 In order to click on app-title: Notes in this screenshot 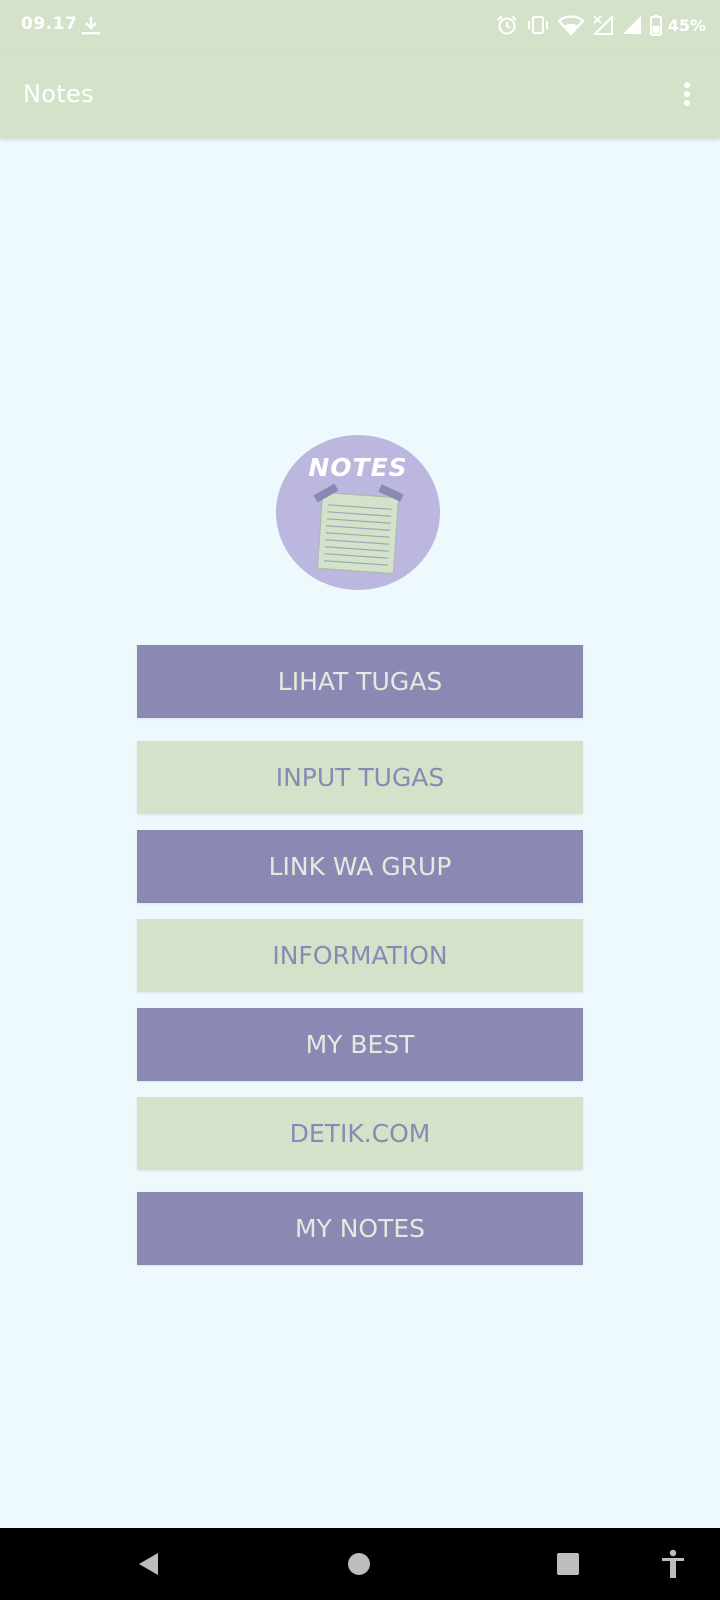, I will do `click(58, 94)`.